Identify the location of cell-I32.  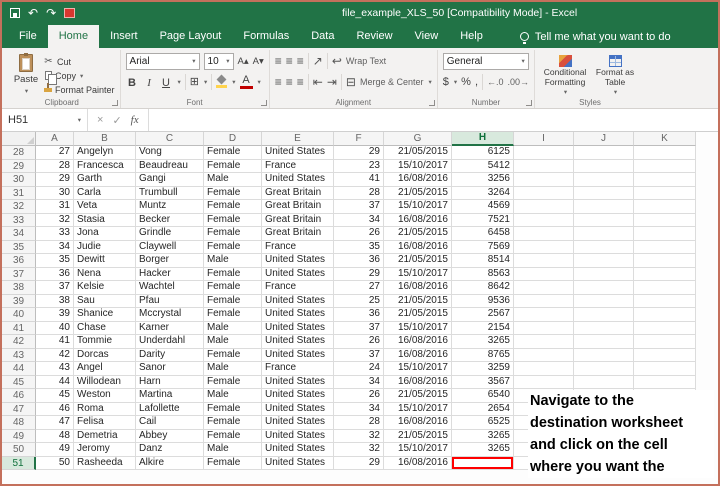
(544, 207).